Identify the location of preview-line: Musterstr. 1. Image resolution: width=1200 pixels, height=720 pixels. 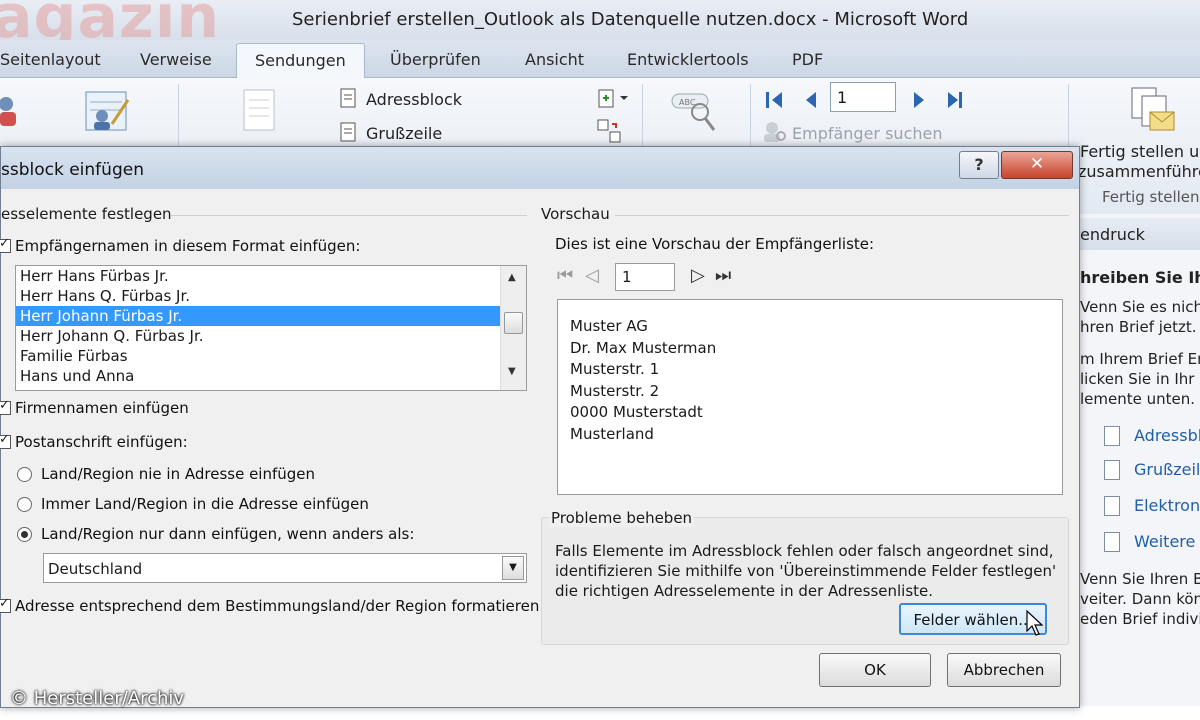
(615, 369).